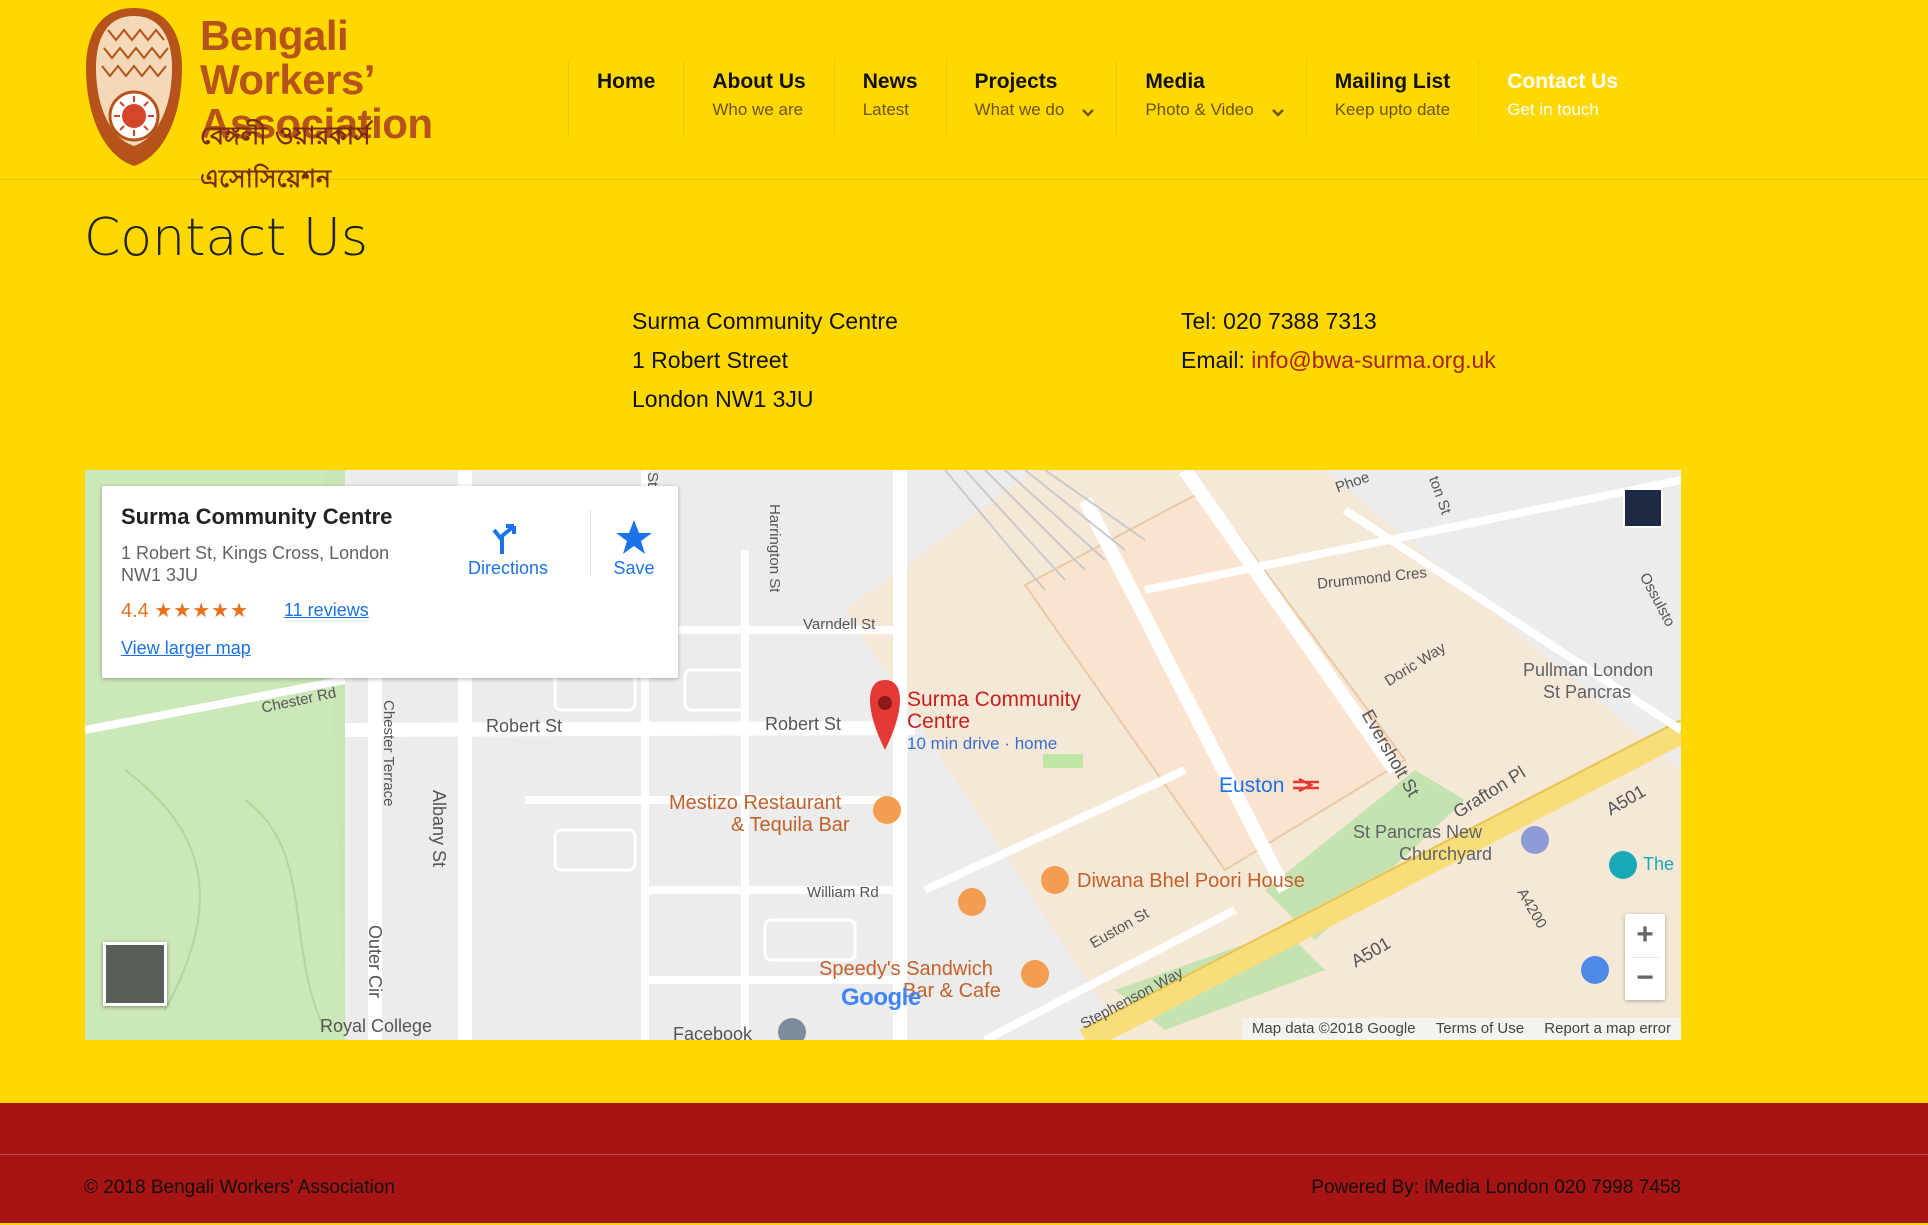  I want to click on map-label: Centre, so click(939, 721).